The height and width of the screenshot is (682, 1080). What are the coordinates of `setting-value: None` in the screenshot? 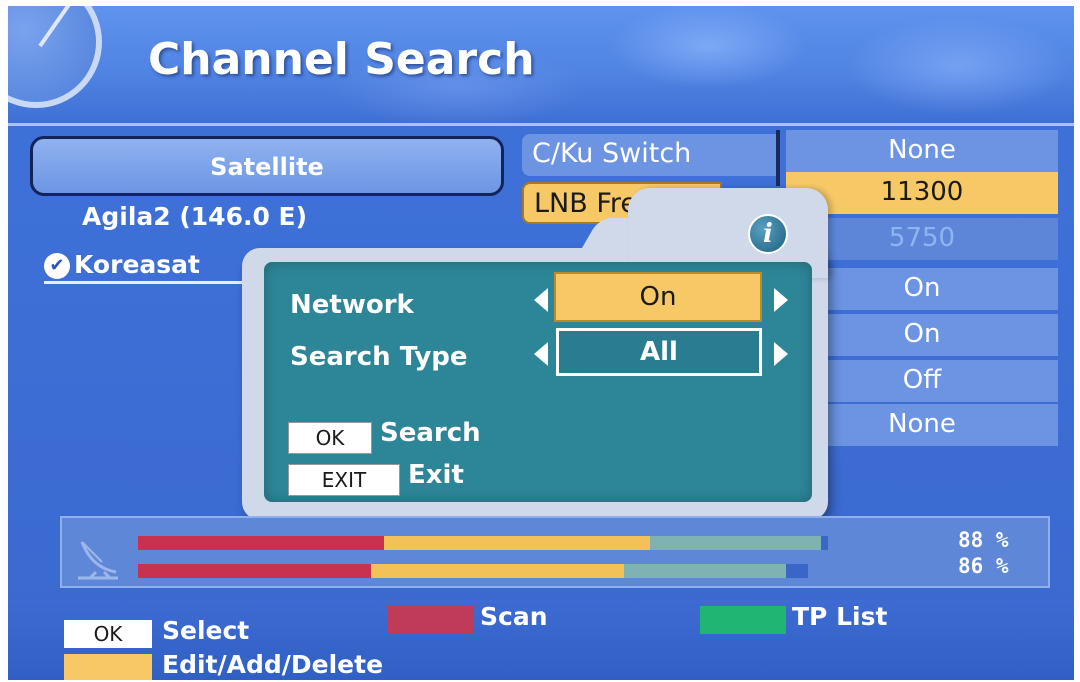 It's located at (922, 151).